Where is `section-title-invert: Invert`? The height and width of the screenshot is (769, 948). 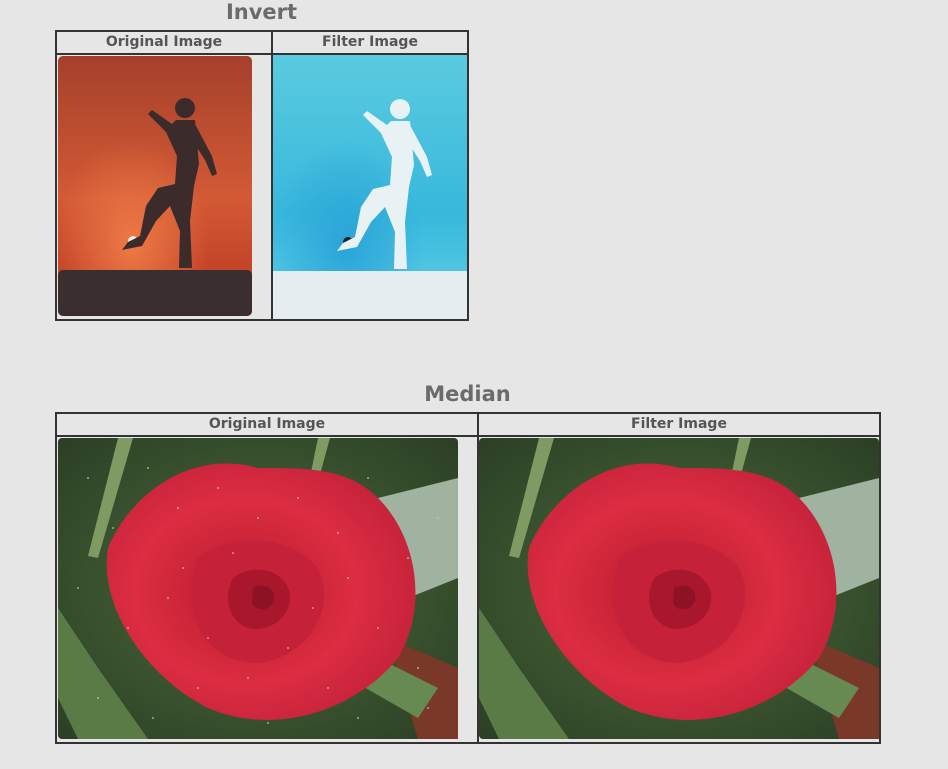 section-title-invert: Invert is located at coordinates (261, 12).